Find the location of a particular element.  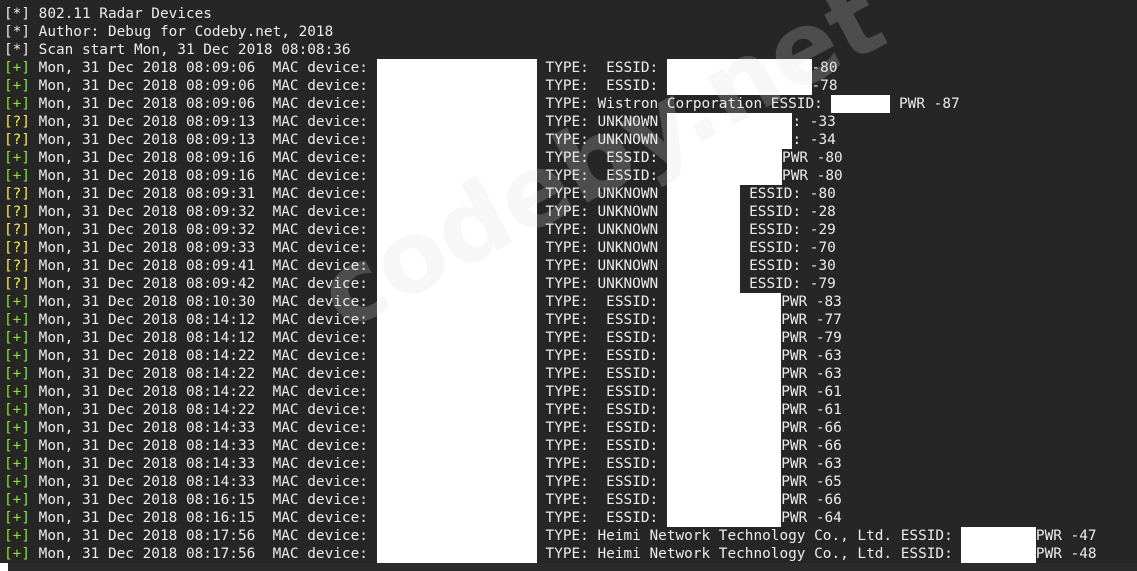

power-value: PWR -79 is located at coordinates (811, 338).